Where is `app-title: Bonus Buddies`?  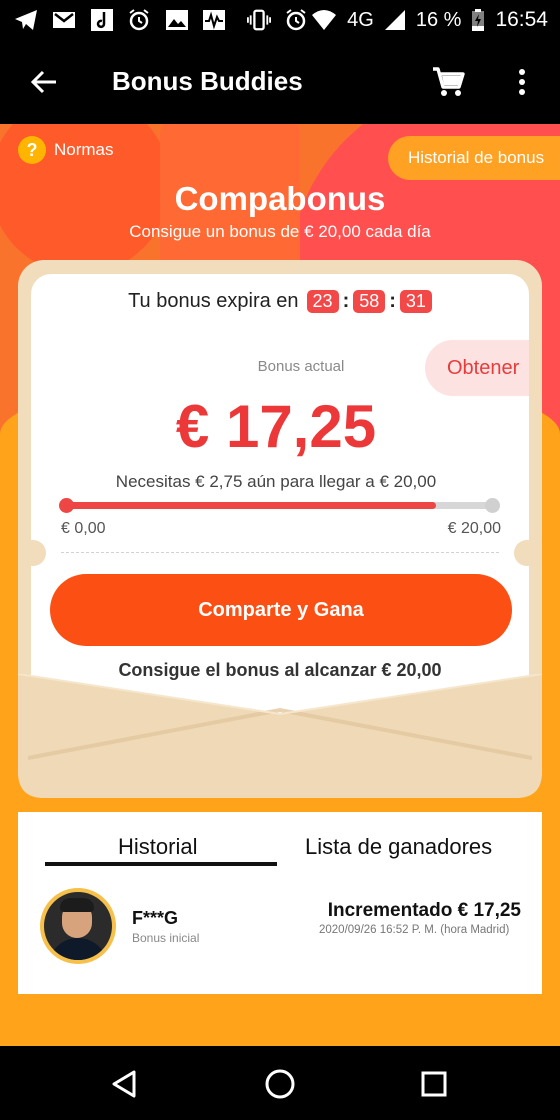
app-title: Bonus Buddies is located at coordinates (207, 81).